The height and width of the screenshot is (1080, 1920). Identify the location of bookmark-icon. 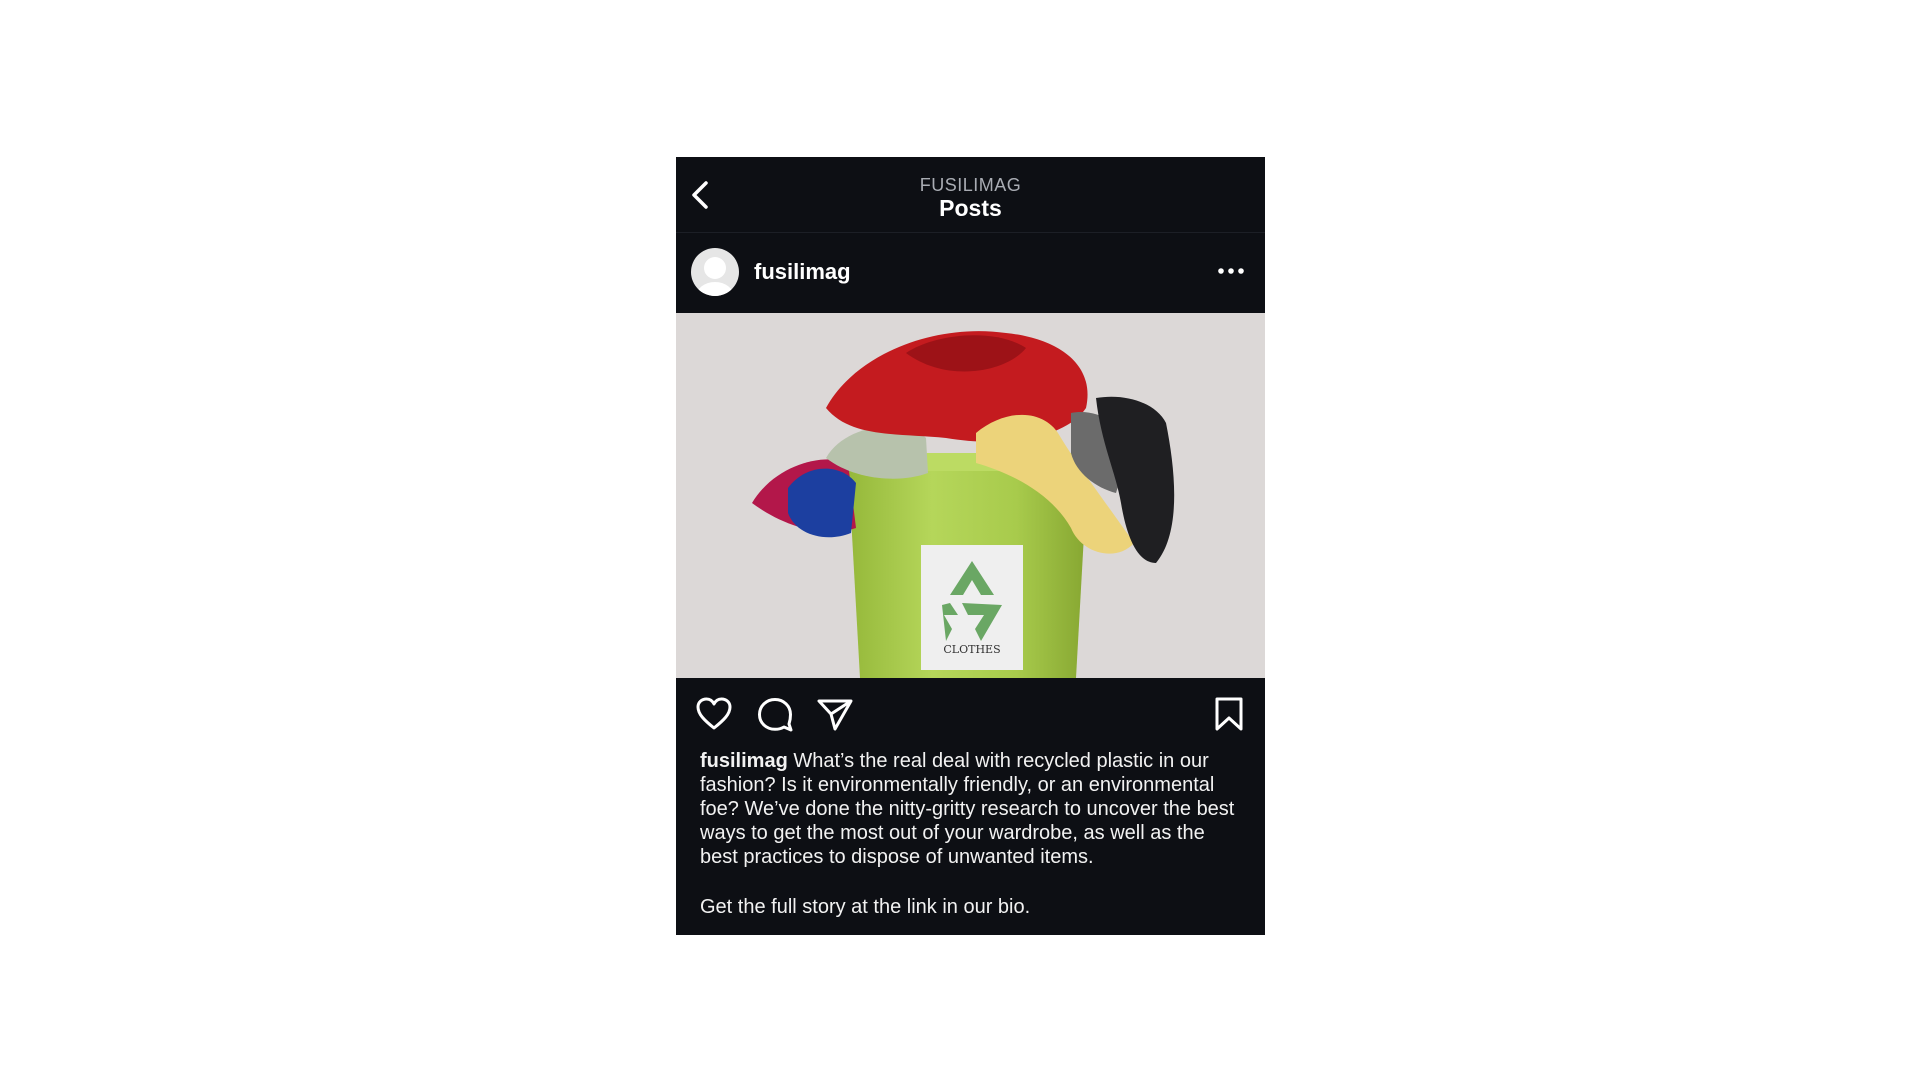
(1229, 714).